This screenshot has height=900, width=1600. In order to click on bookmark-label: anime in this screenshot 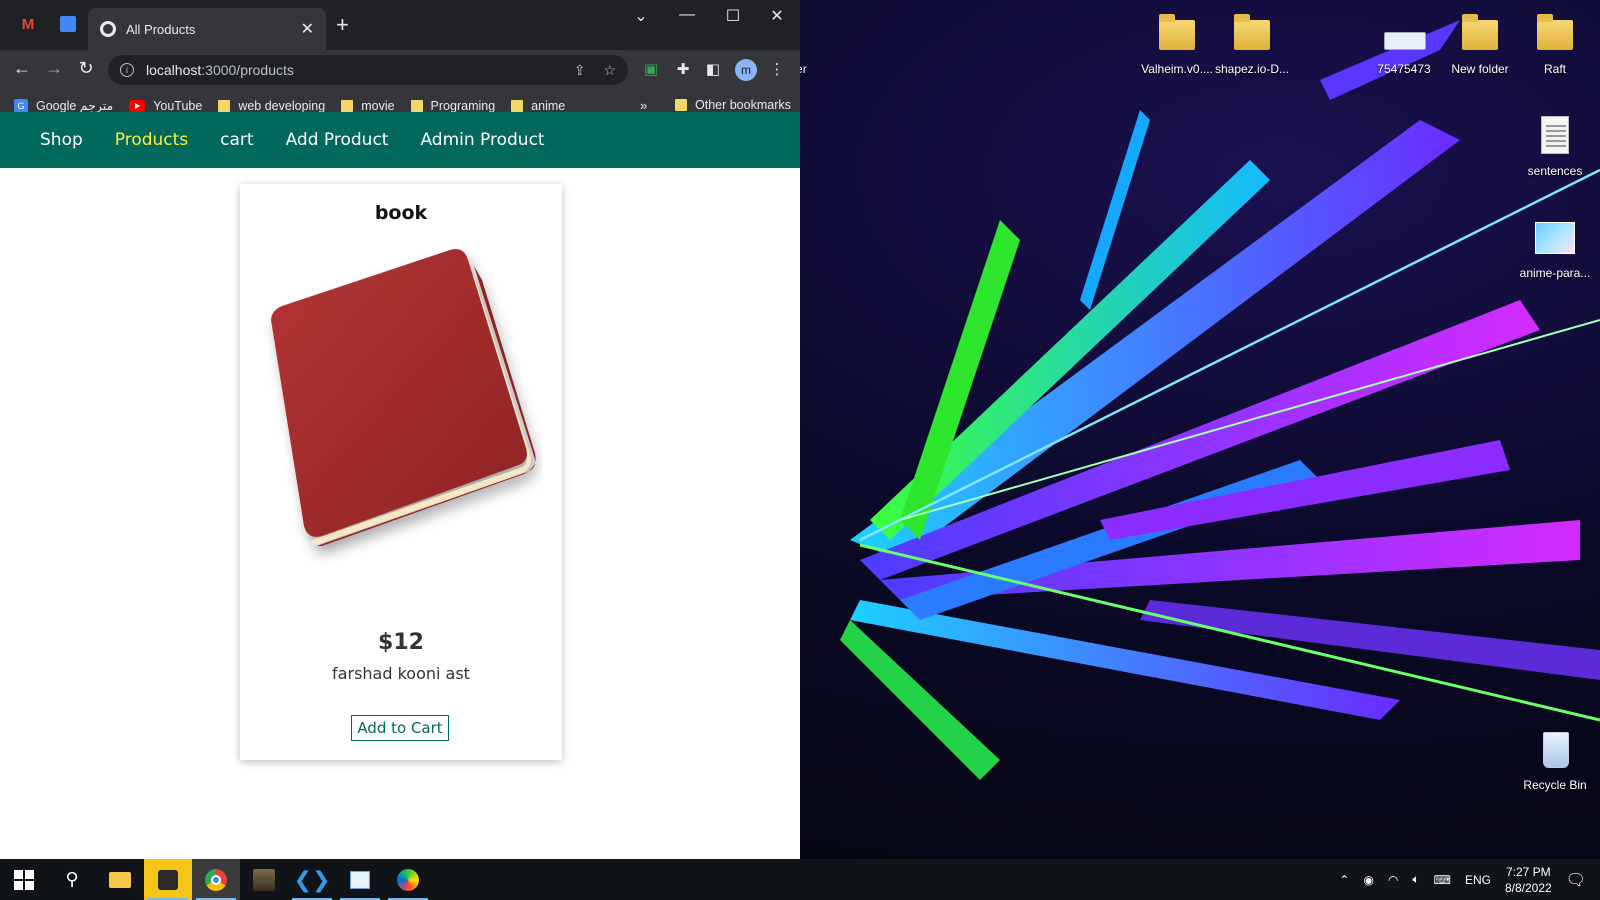, I will do `click(548, 105)`.